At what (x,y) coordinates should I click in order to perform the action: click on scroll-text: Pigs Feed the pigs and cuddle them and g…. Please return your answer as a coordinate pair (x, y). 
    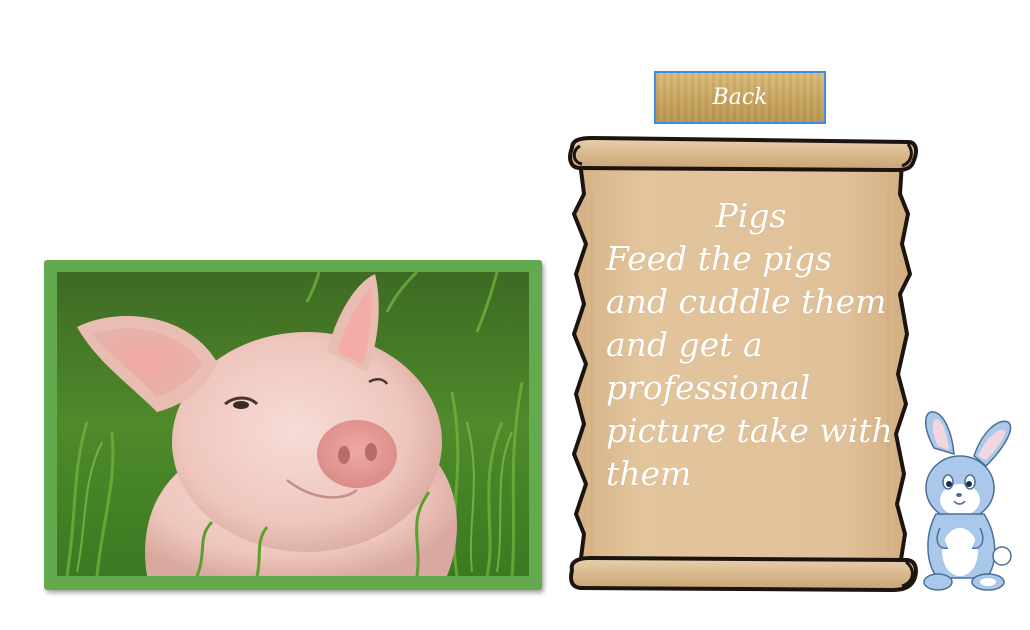
    Looking at the image, I should click on (751, 344).